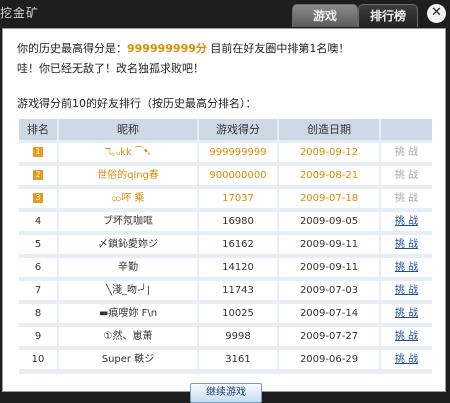 This screenshot has width=450, height=403. What do you see at coordinates (329, 129) in the screenshot?
I see `column-header-date: 创造日期` at bounding box center [329, 129].